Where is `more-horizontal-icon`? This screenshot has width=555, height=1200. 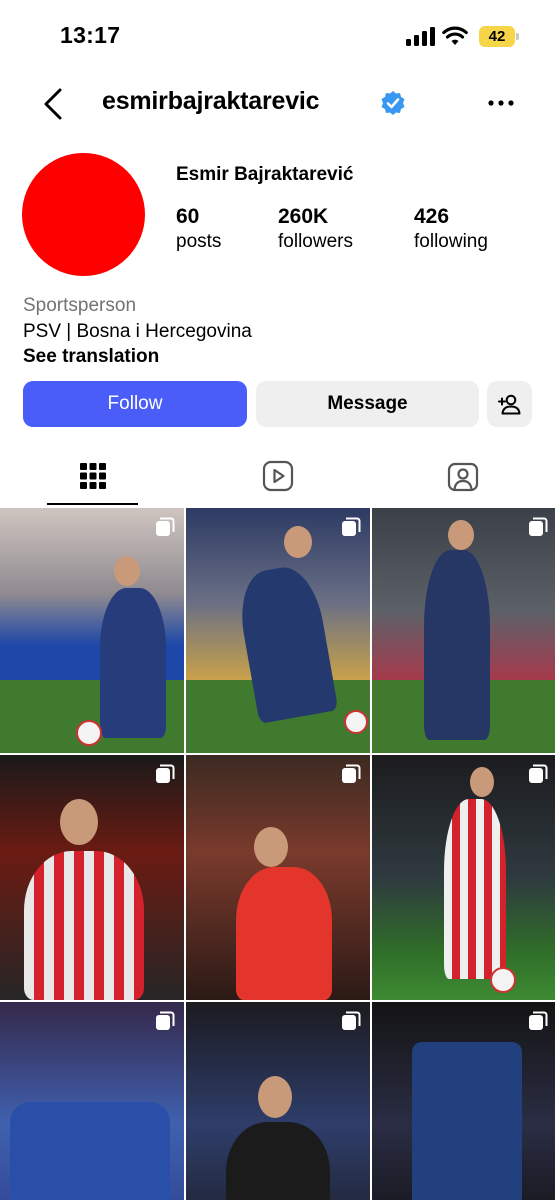
more-horizontal-icon is located at coordinates (501, 103).